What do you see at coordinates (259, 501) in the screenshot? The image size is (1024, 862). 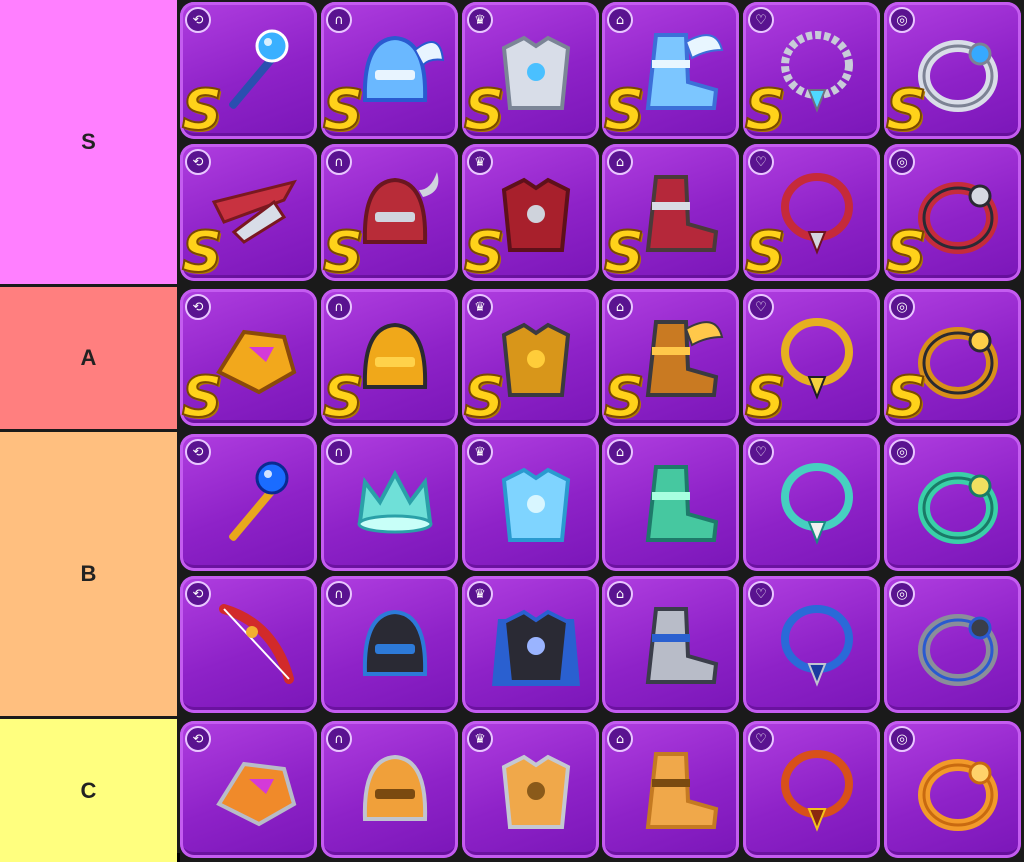 I see `staff-icon` at bounding box center [259, 501].